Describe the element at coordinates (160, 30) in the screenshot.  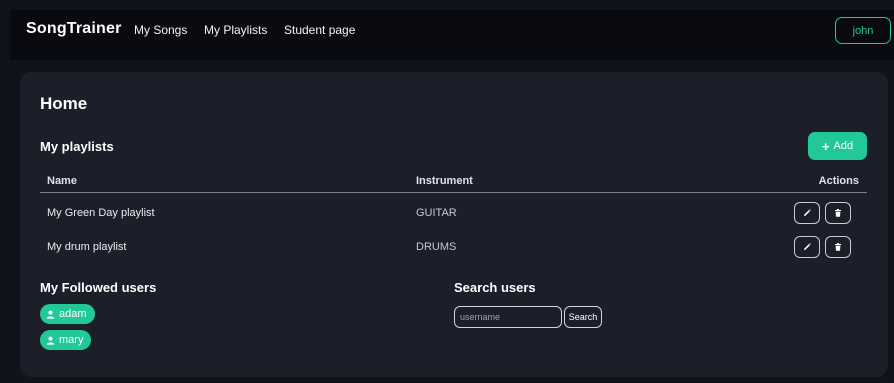
I see `nav-my-songs: My Songs` at that location.